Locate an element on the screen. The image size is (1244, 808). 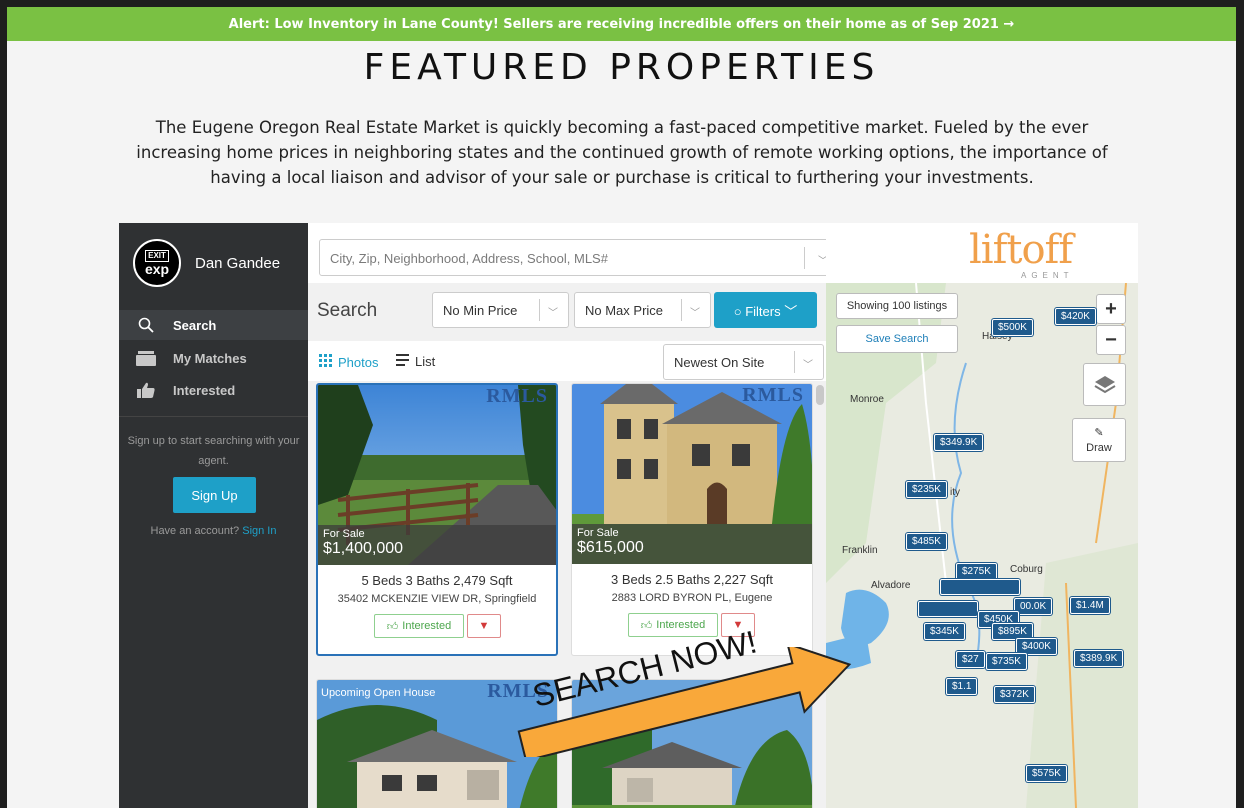
draw-label: Draw is located at coordinates (1099, 448).